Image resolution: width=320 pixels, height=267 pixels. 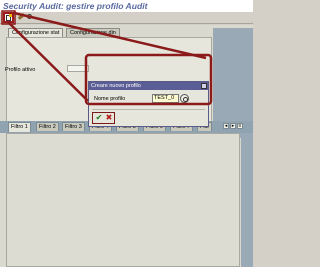 What do you see at coordinates (19, 127) in the screenshot?
I see `tab-filtro-1: Filtro 1` at bounding box center [19, 127].